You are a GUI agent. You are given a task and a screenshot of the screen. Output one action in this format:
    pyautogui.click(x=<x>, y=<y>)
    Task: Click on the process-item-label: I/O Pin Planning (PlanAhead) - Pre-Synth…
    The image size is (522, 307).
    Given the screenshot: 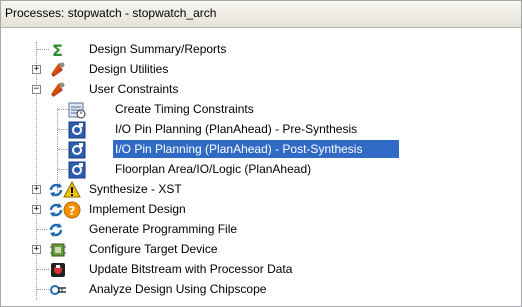 What is the action you would take?
    pyautogui.click(x=236, y=129)
    